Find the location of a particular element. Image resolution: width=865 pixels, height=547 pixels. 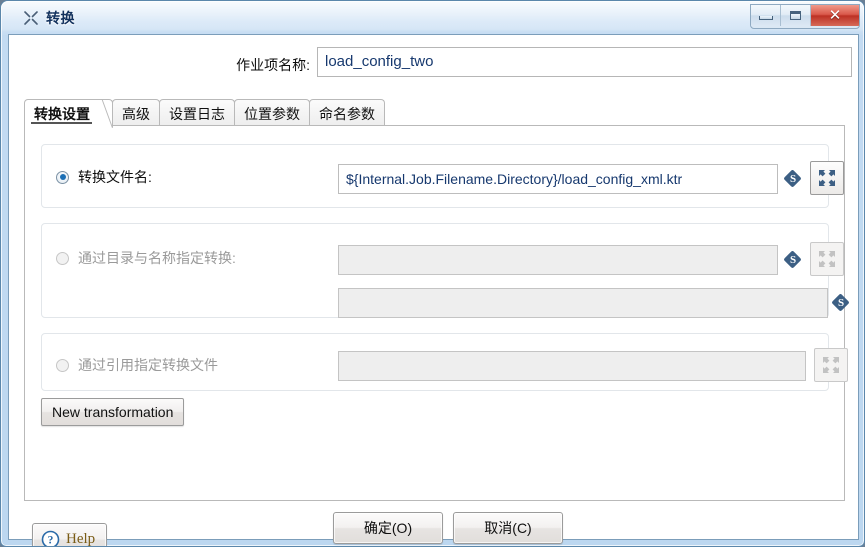

browse-reference-button is located at coordinates (831, 365).